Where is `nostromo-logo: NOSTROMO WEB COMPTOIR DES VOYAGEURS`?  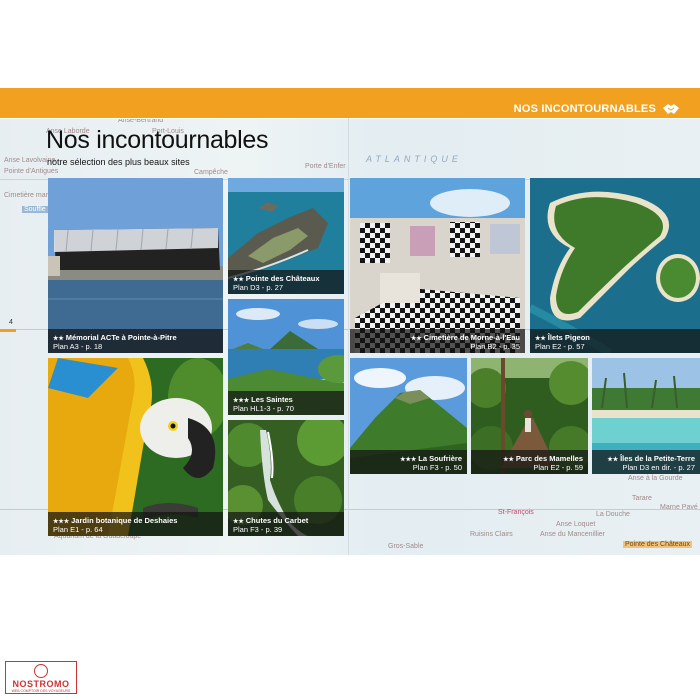 nostromo-logo: NOSTROMO WEB COMPTOIR DES VOYAGEURS is located at coordinates (41, 677).